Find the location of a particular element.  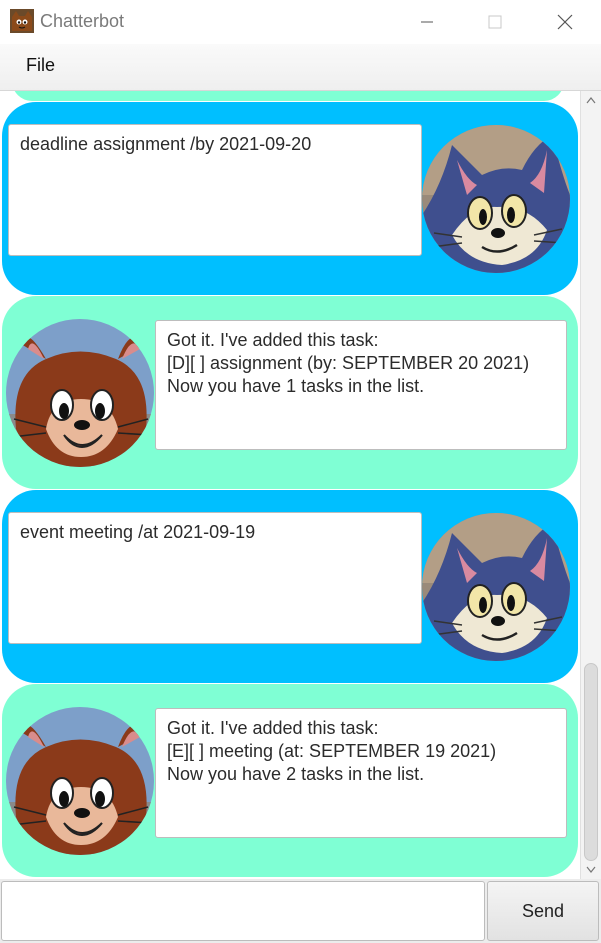

scrollbar-thumb is located at coordinates (591, 762).